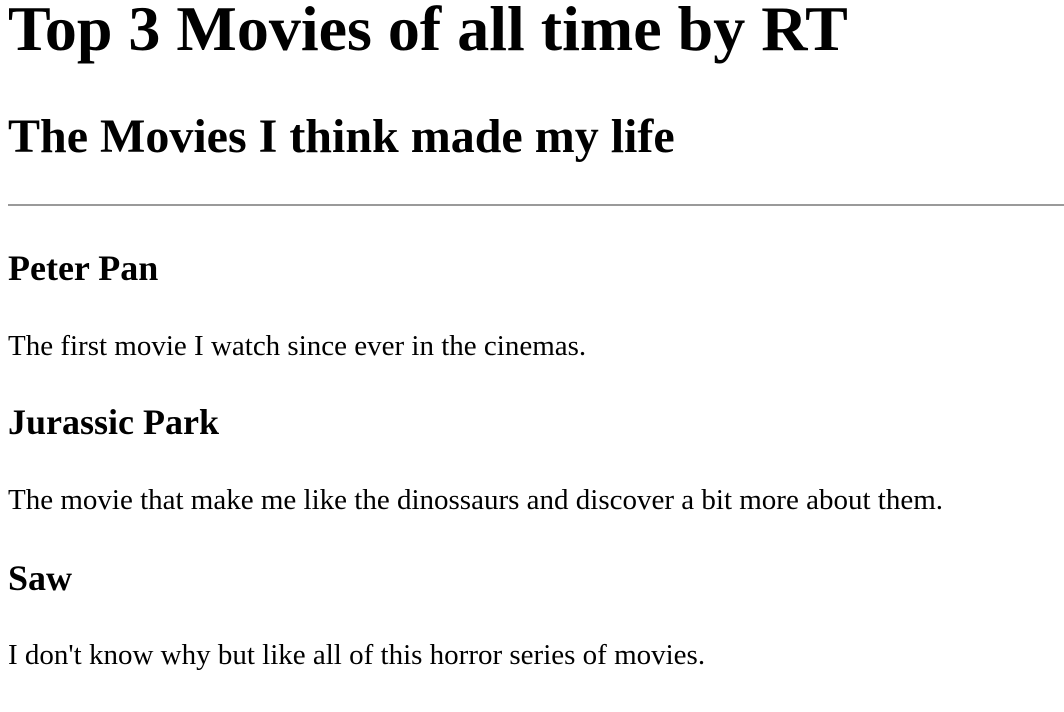 The image size is (1064, 712). I want to click on movie-title-saw: Saw, so click(40, 578).